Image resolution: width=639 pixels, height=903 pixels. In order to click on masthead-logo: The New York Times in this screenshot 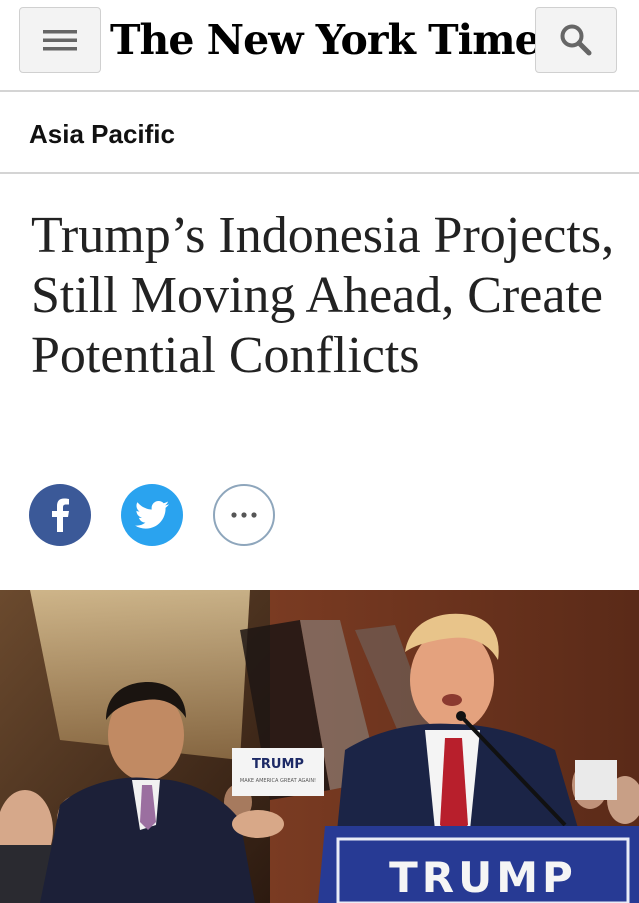, I will do `click(336, 40)`.